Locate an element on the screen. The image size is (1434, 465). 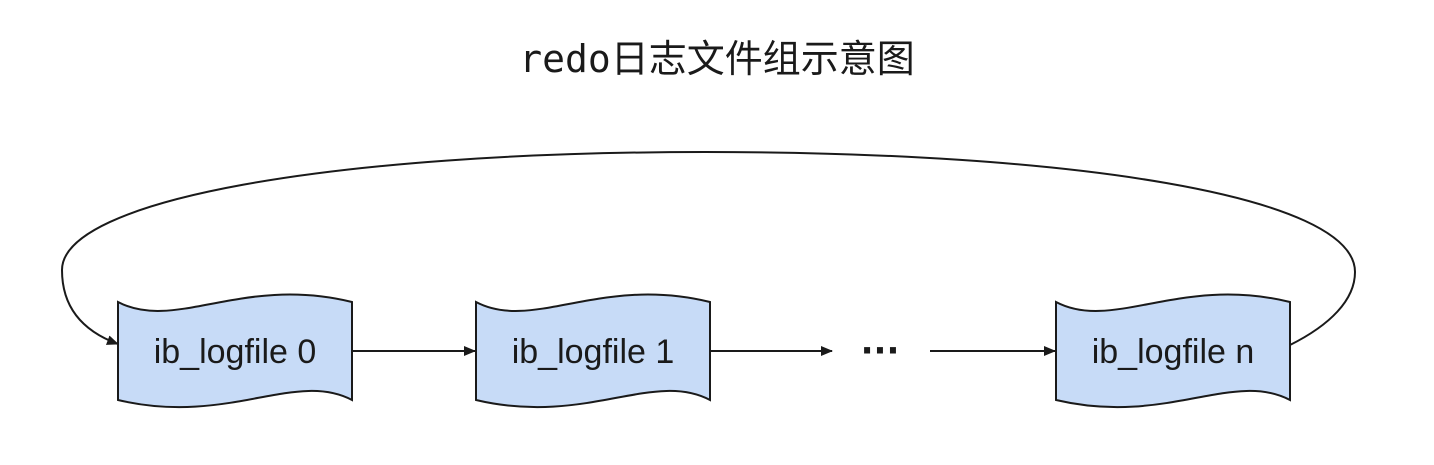
node-file-0: ib_logfile 0 is located at coordinates (235, 351).